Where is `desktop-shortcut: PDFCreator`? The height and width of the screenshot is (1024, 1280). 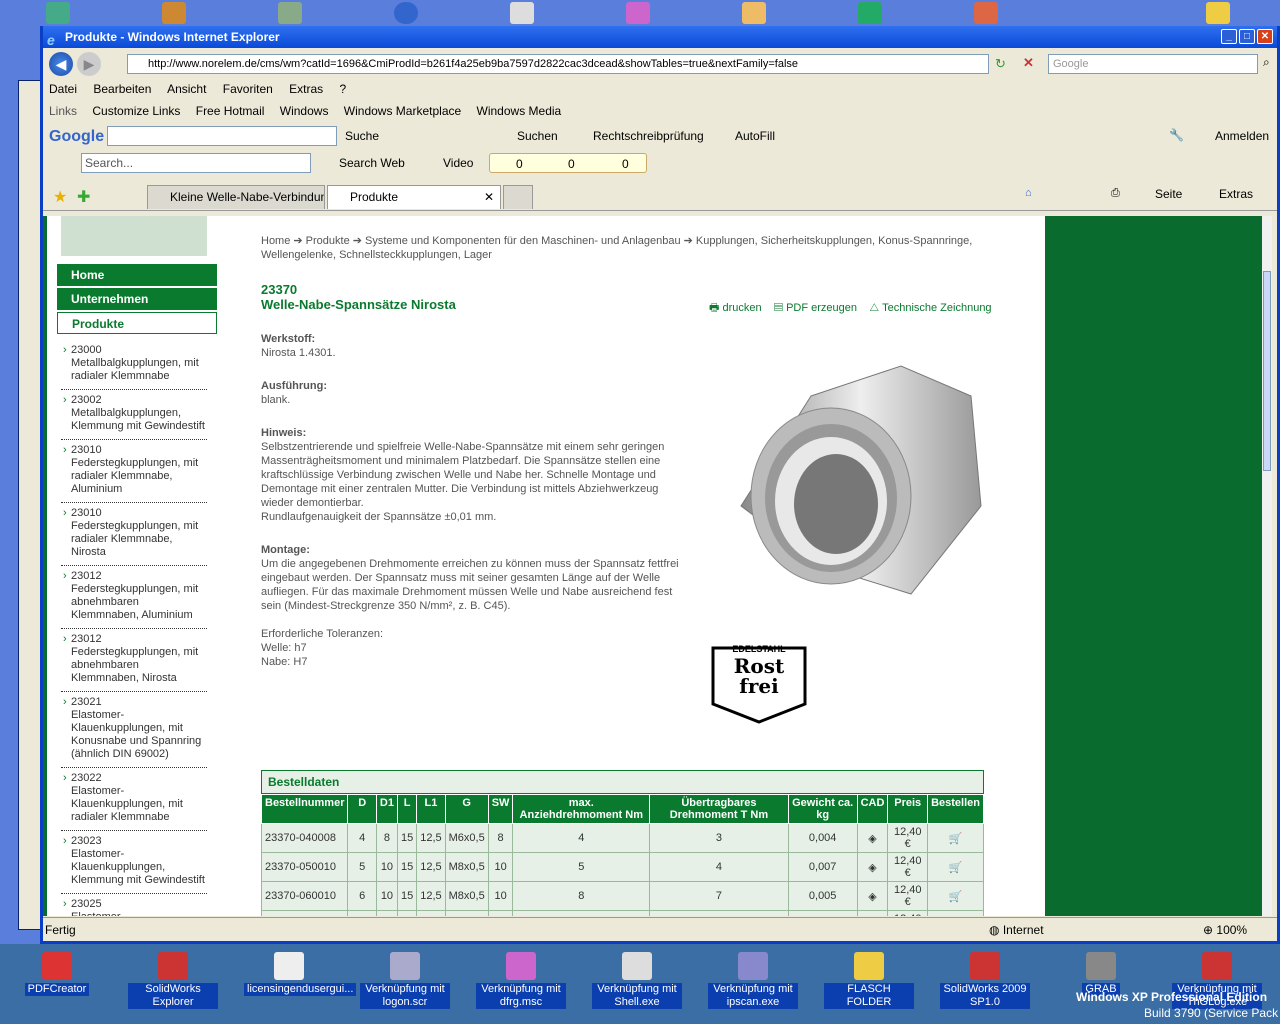 desktop-shortcut: PDFCreator is located at coordinates (57, 974).